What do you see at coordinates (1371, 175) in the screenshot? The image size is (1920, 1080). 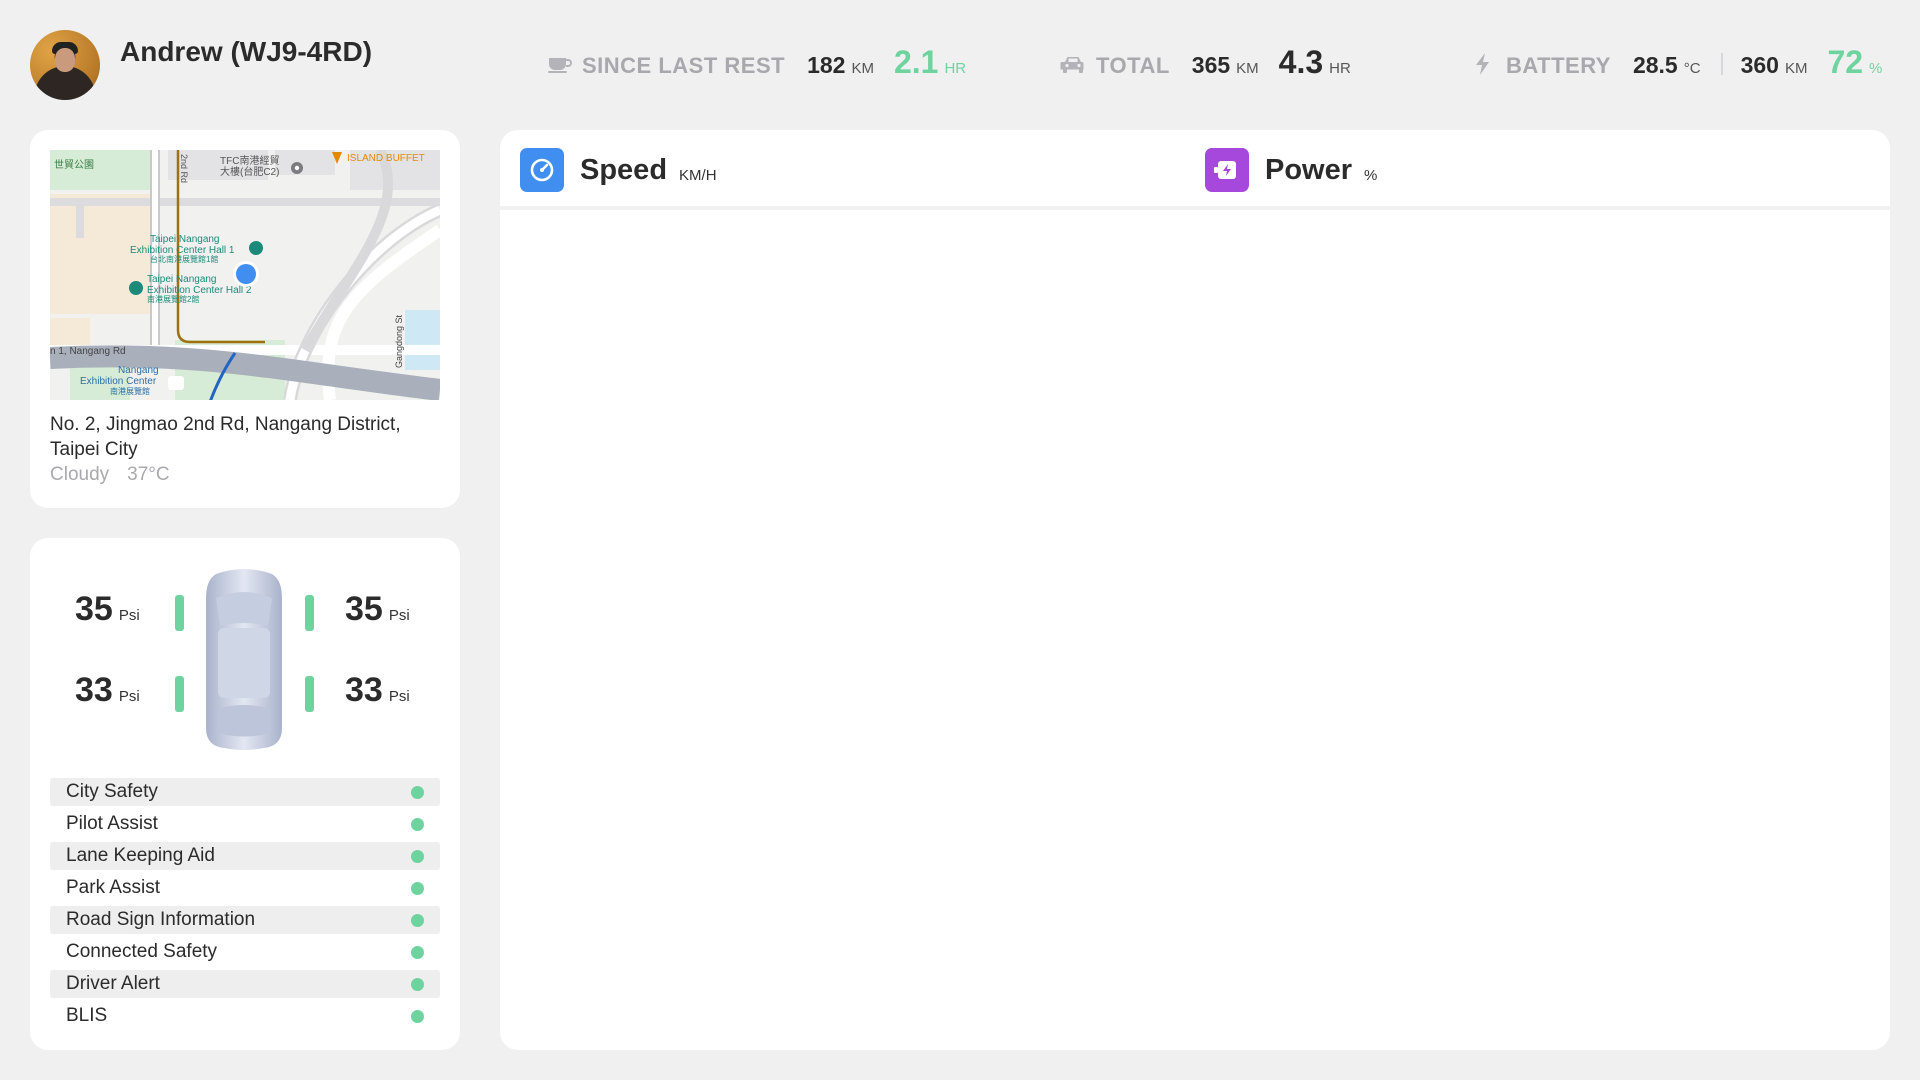 I see `power-unit: %` at bounding box center [1371, 175].